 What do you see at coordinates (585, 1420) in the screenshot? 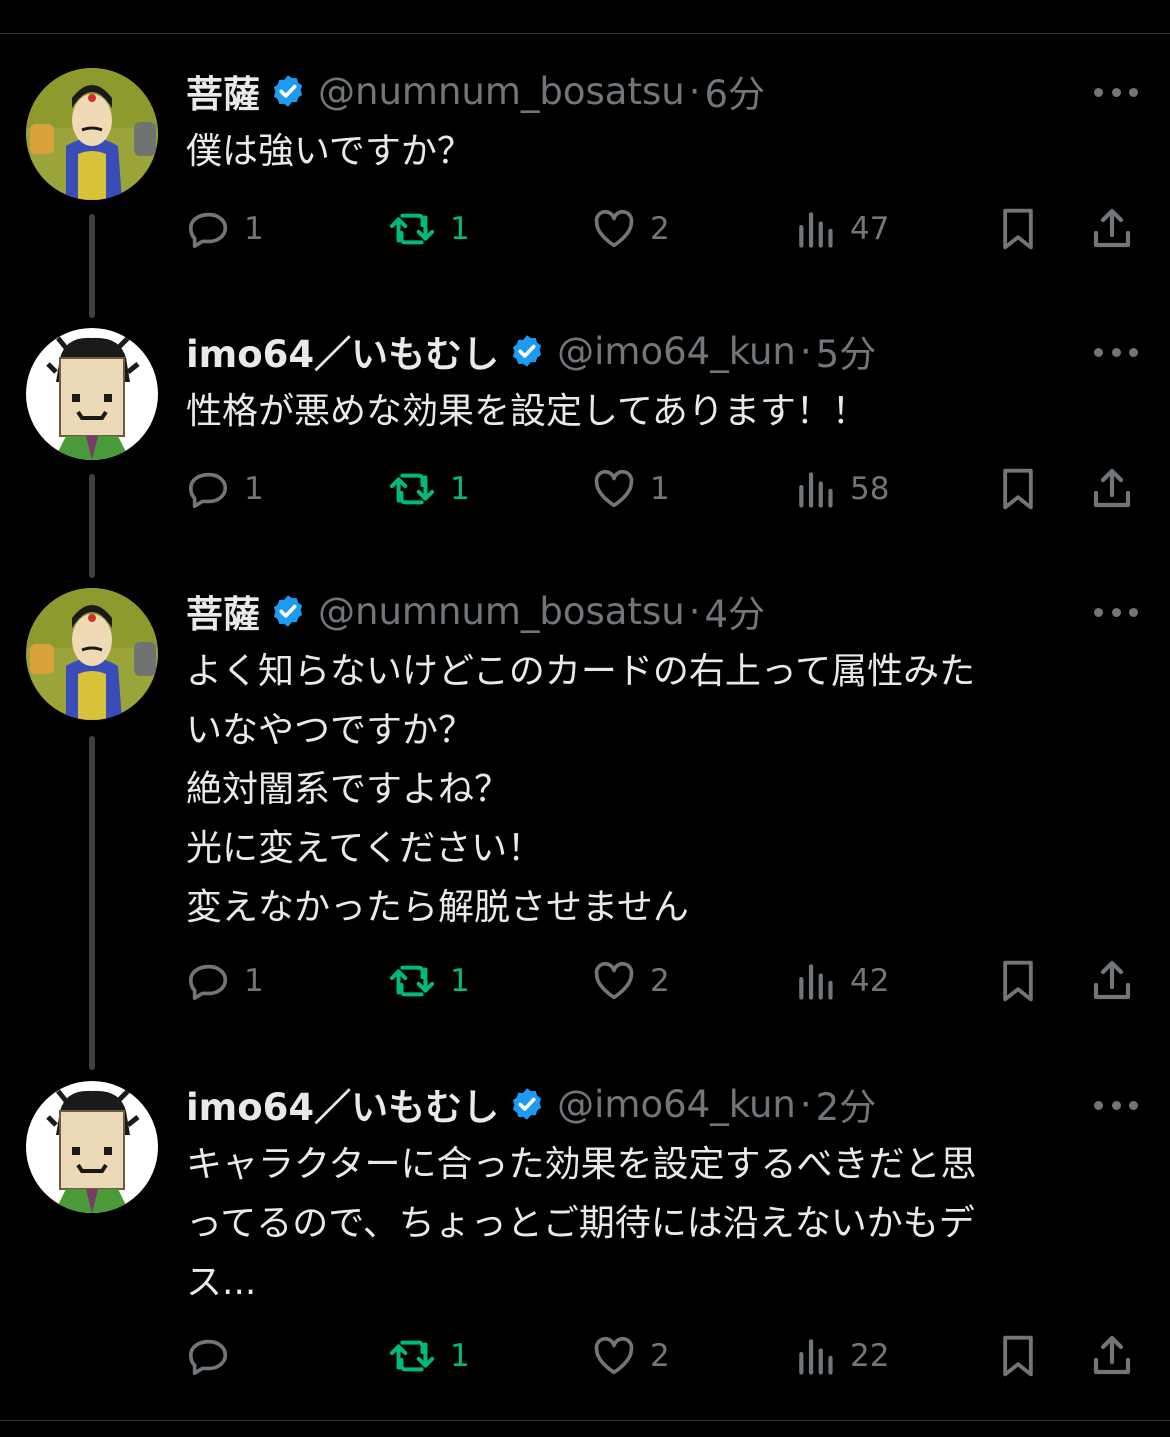
I see `bottom-divider` at bounding box center [585, 1420].